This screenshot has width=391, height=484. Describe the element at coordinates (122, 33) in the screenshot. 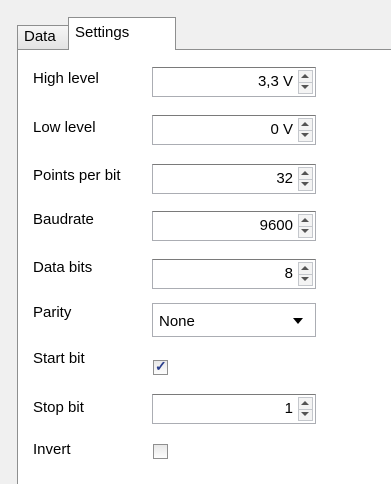

I see `tab-settings: Settings` at that location.